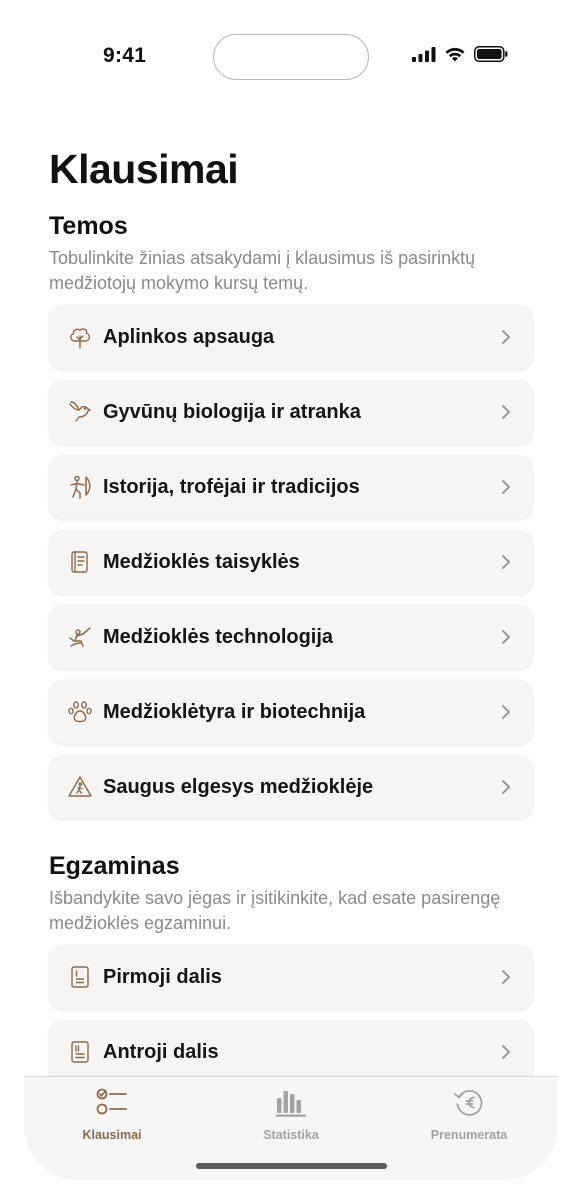  Describe the element at coordinates (455, 56) in the screenshot. I see `wifi-icon` at that location.